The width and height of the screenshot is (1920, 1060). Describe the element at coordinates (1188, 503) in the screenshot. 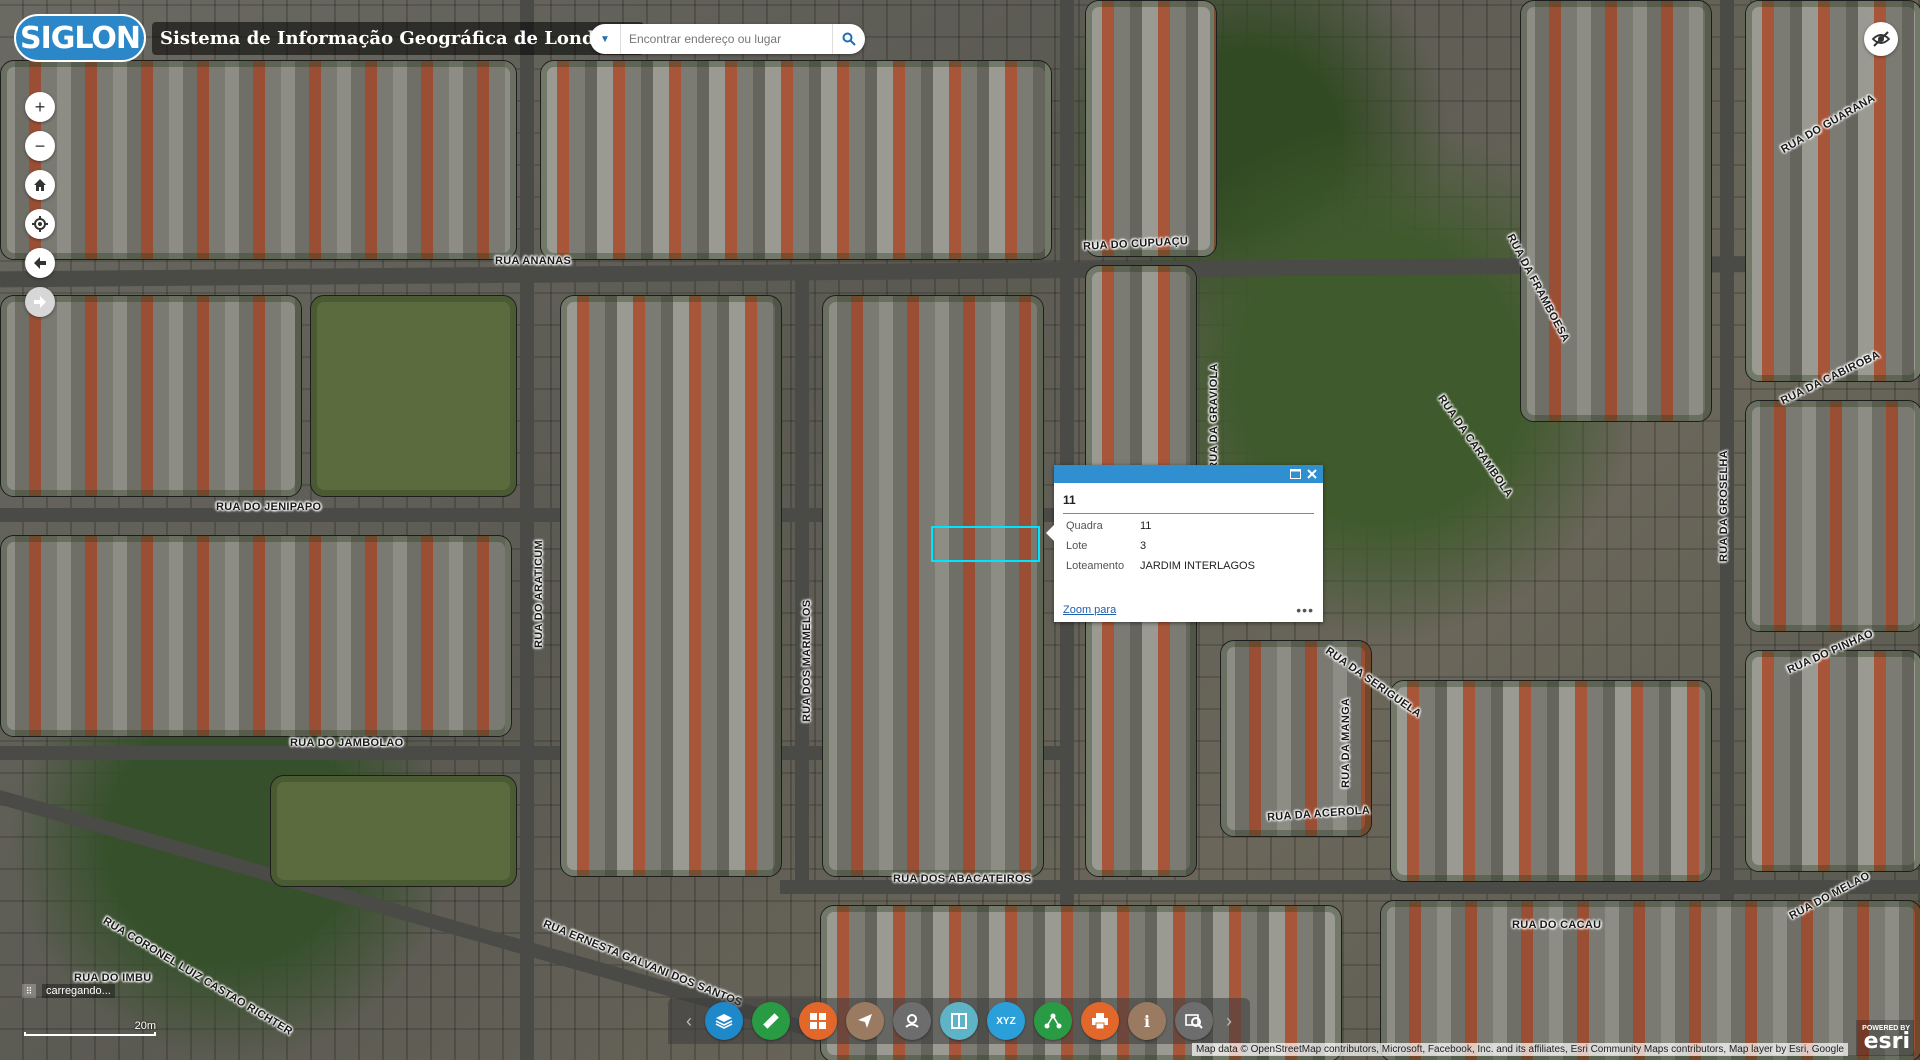

I see `popup-title: 11` at that location.